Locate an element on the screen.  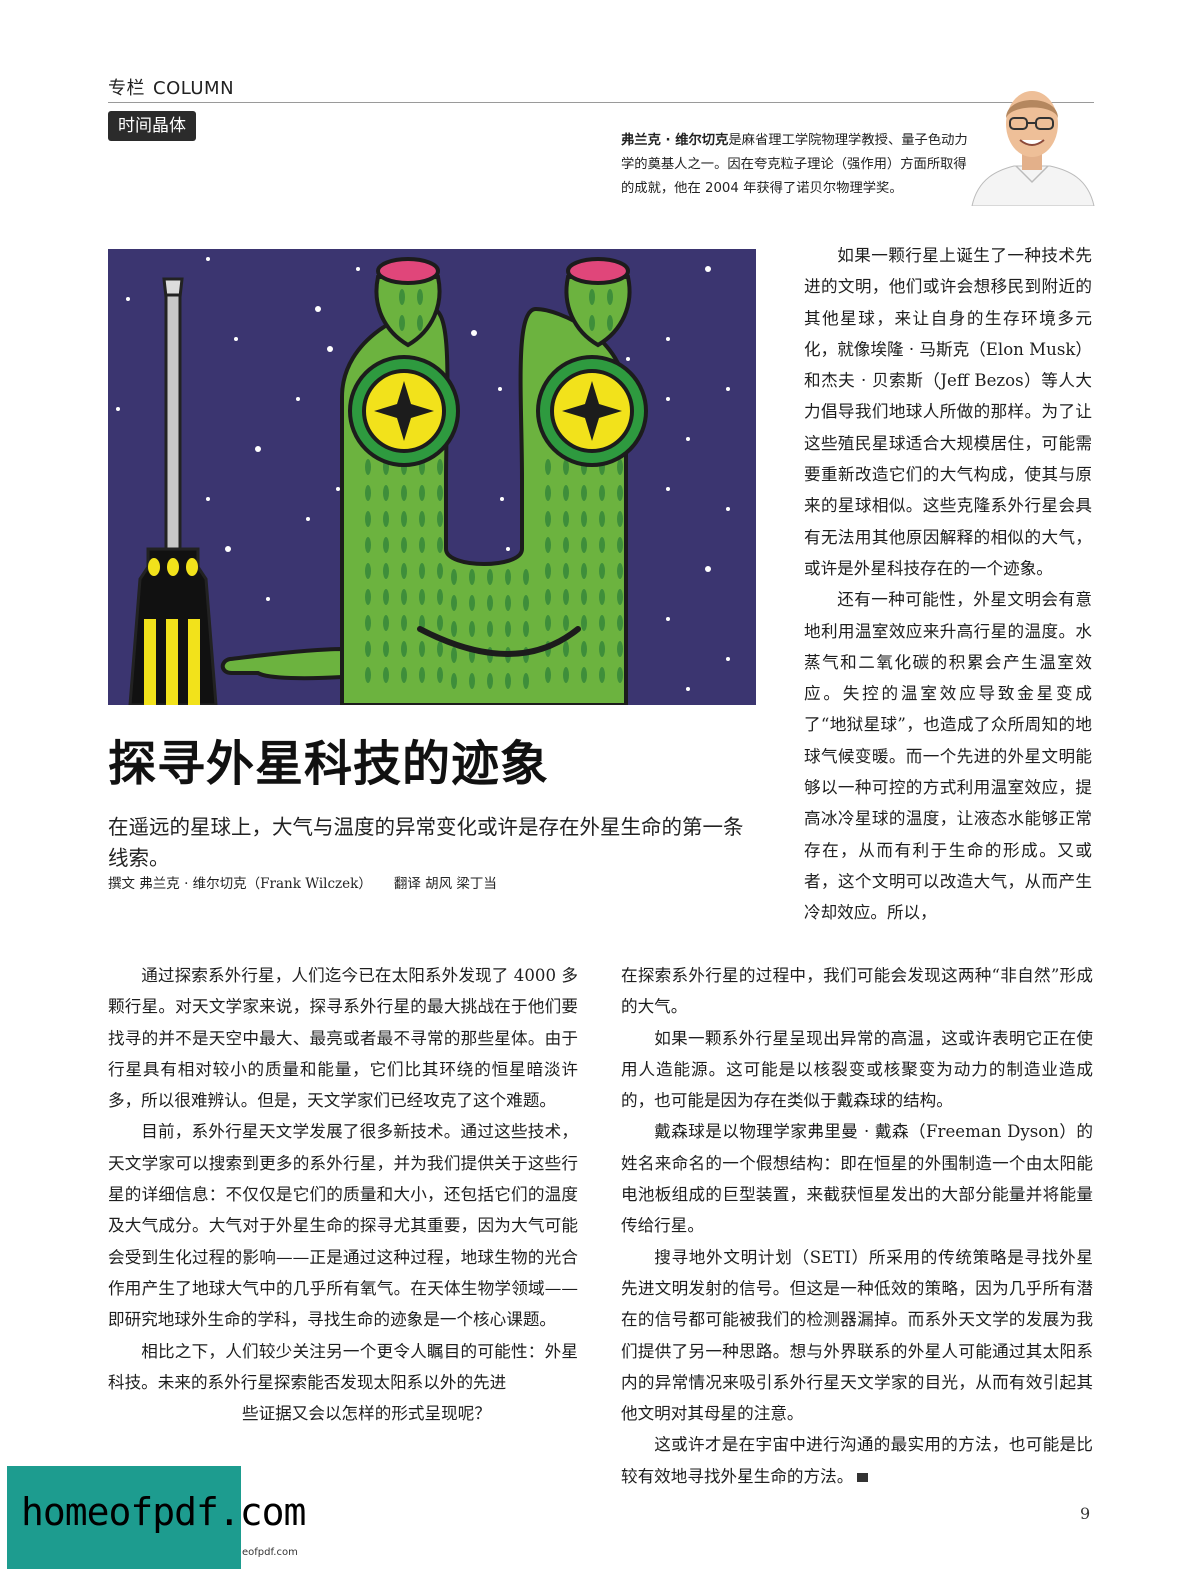
column-header: 专栏 COLUMN is located at coordinates (171, 87).